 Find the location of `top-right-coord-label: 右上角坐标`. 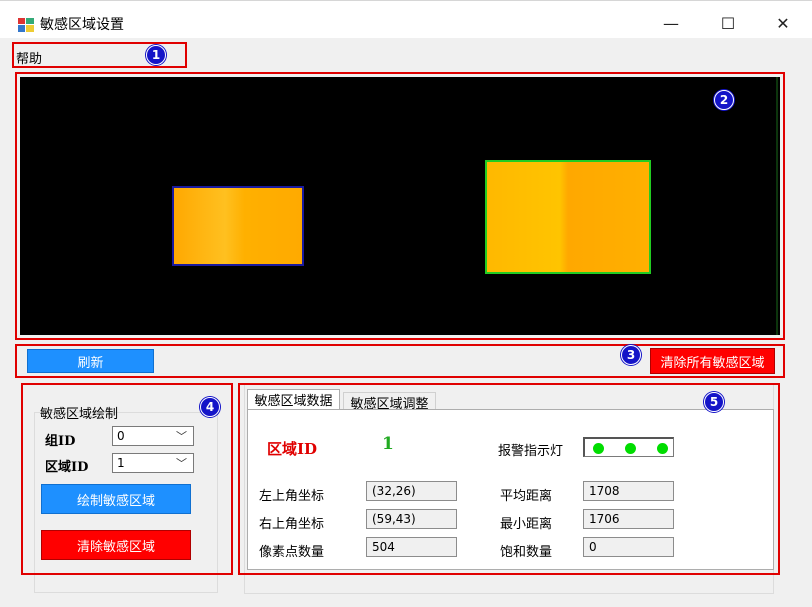

top-right-coord-label: 右上角坐标 is located at coordinates (292, 524).